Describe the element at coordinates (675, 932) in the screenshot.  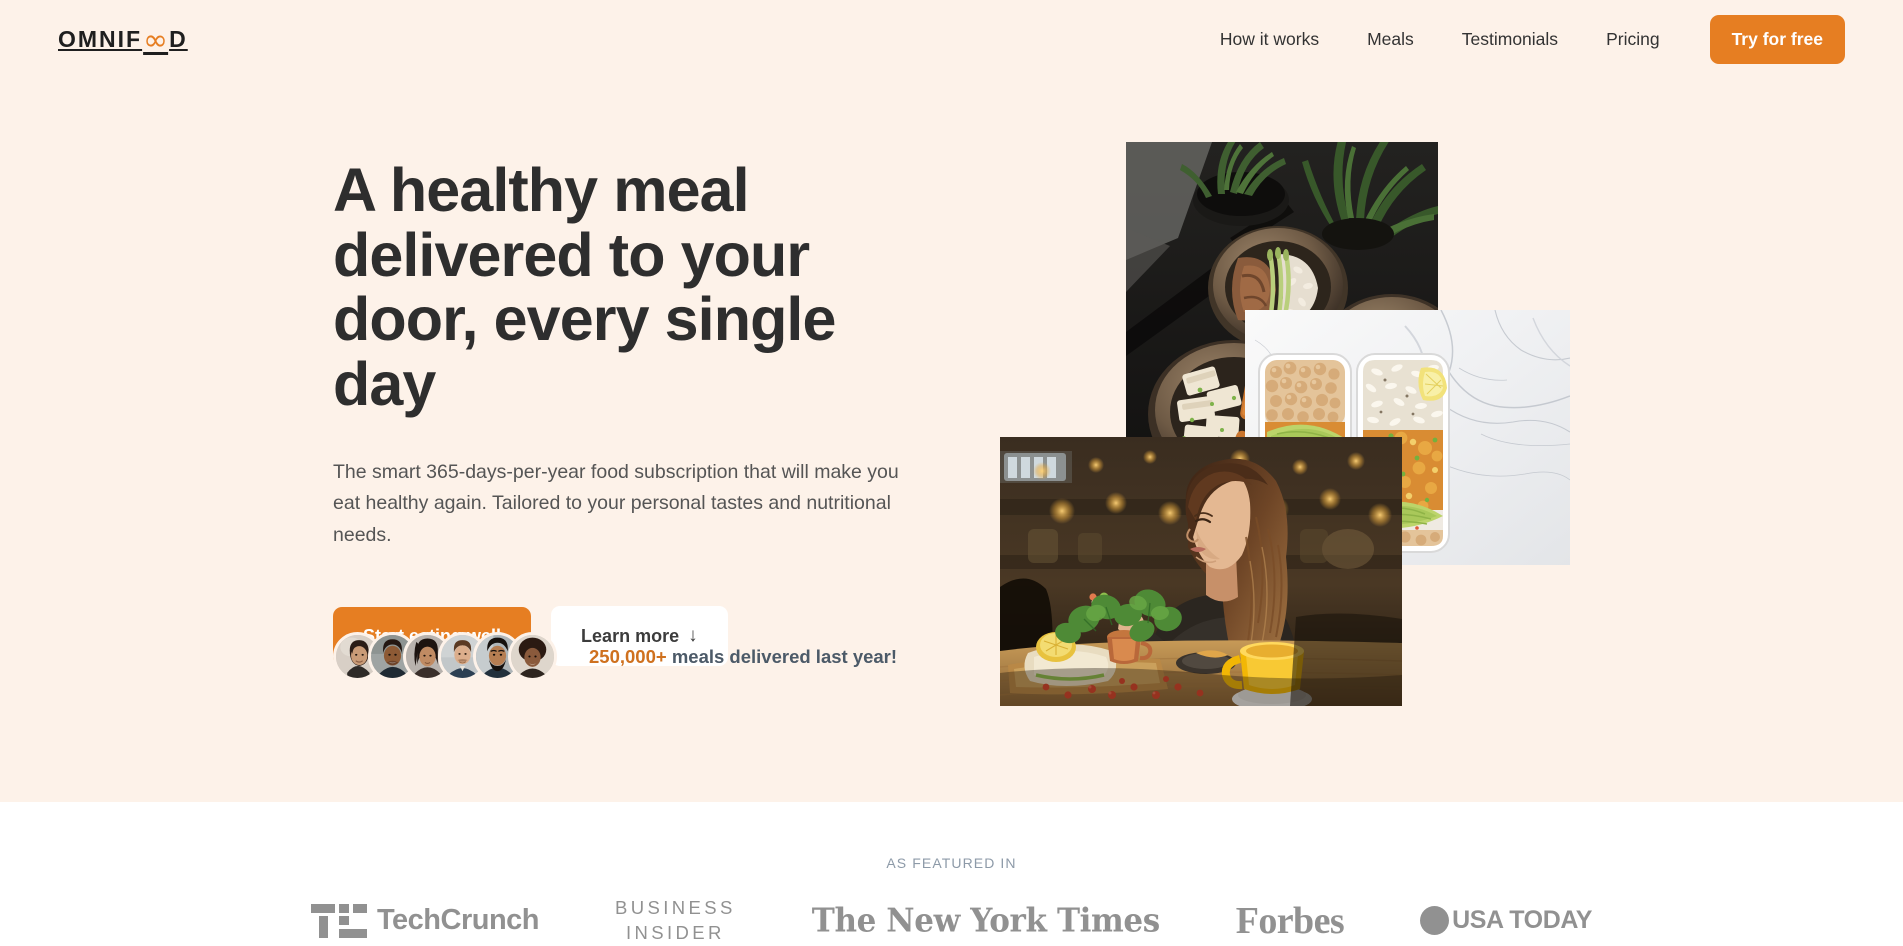
I see `business-insider-line2: INSIDER` at that location.